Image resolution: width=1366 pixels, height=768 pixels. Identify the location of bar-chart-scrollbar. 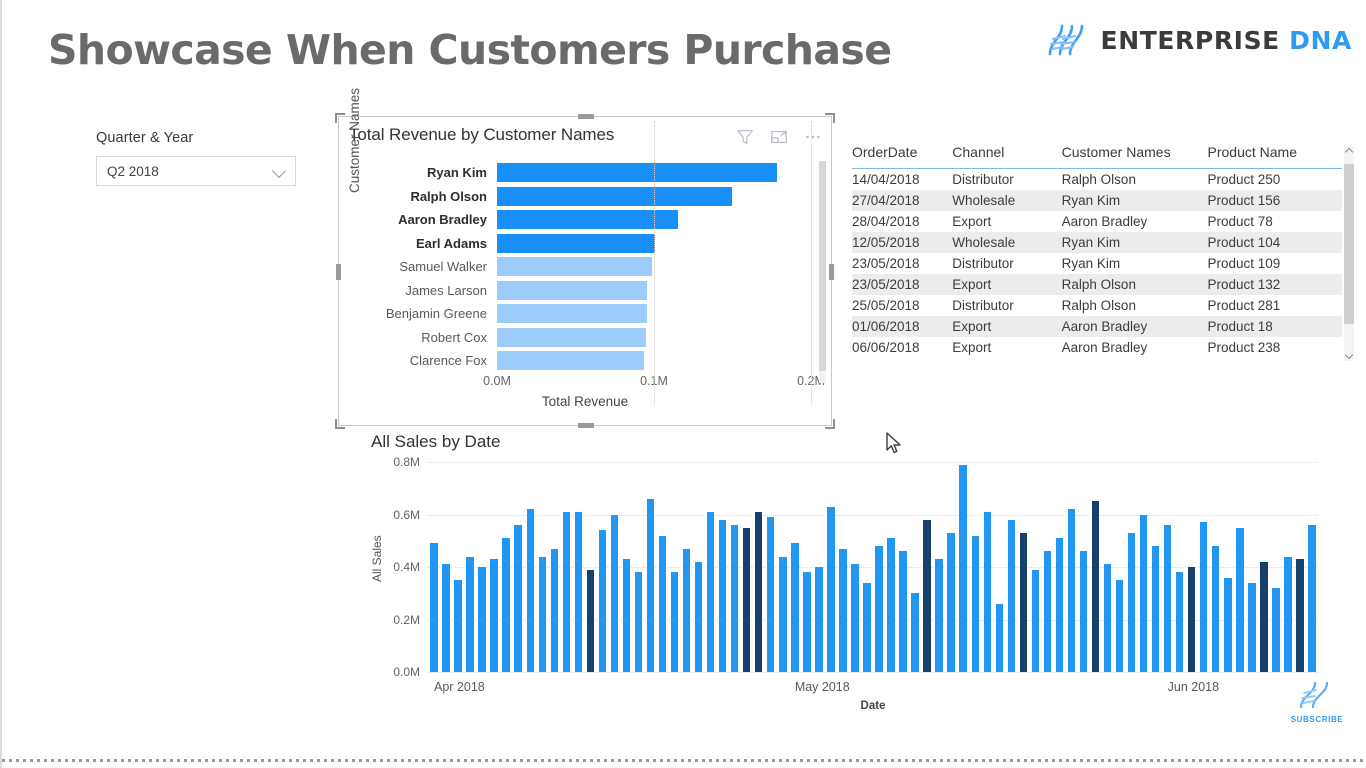
(822, 272).